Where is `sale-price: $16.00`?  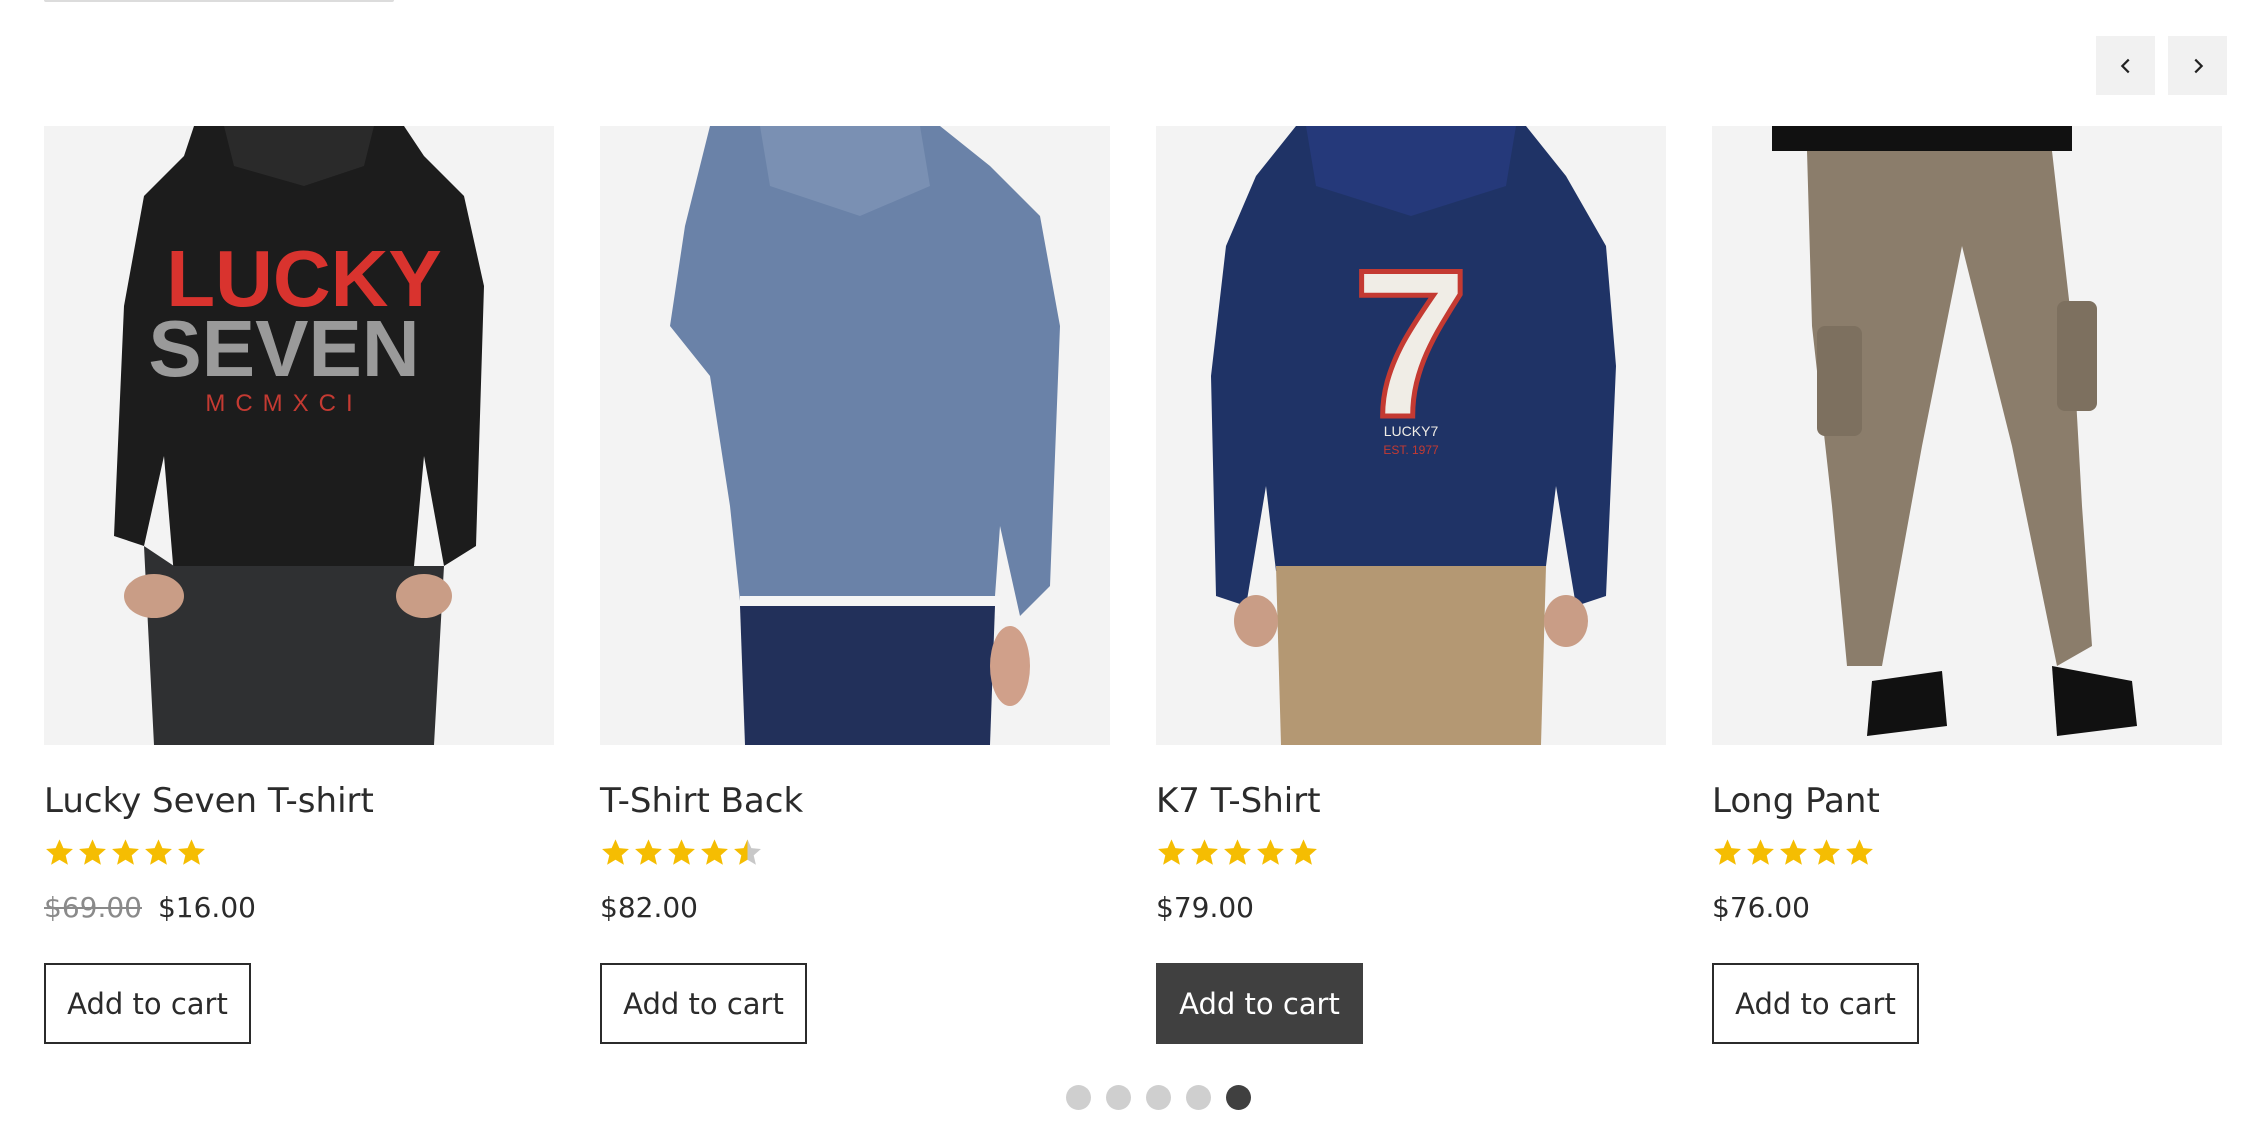
sale-price: $16.00 is located at coordinates (206, 907).